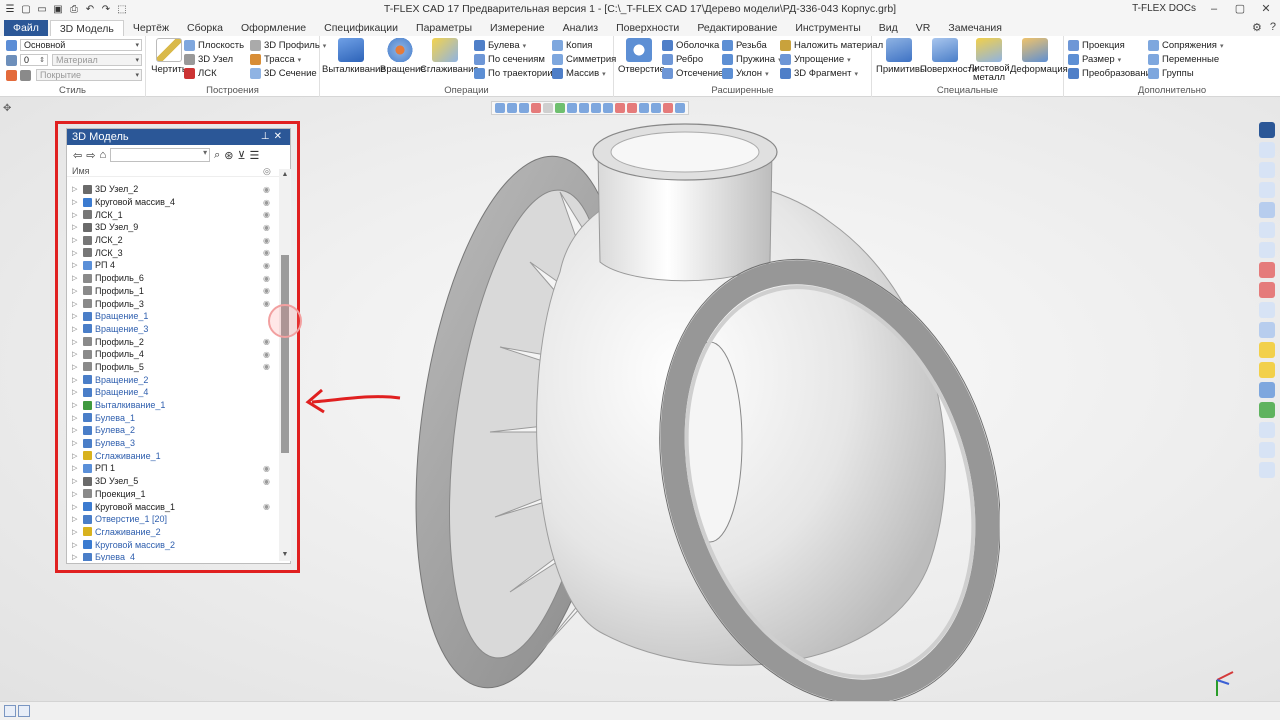  Describe the element at coordinates (819, 73) in the screenshot. I see `fragment3d-button: 3D Фрагмент ▾` at that location.